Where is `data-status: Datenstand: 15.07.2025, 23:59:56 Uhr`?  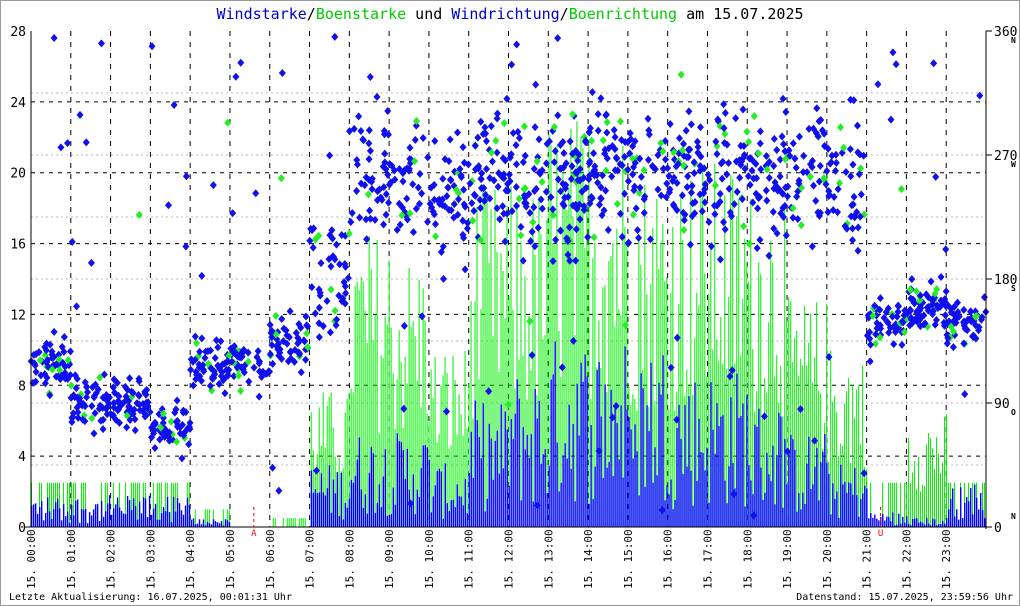
data-status: Datenstand: 15.07.2025, 23:59:56 Uhr is located at coordinates (904, 597).